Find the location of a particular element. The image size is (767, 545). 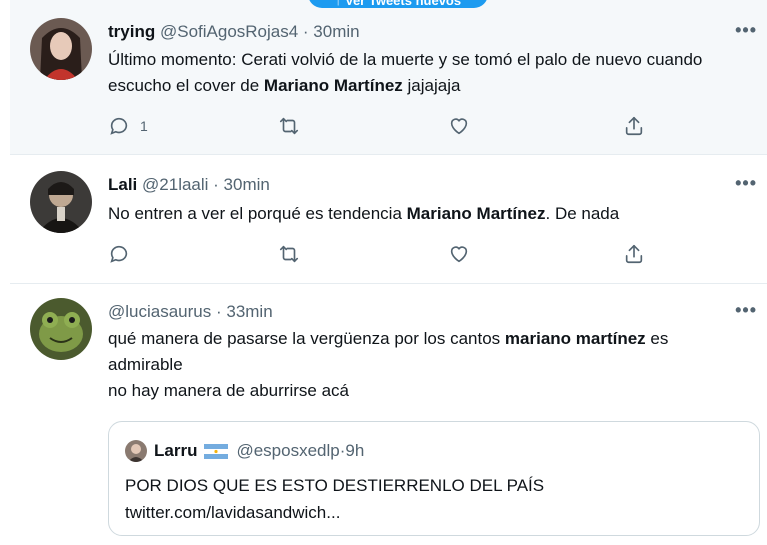

quoted-tweet-header: Larru @esposxedlp · 9h is located at coordinates (244, 451).